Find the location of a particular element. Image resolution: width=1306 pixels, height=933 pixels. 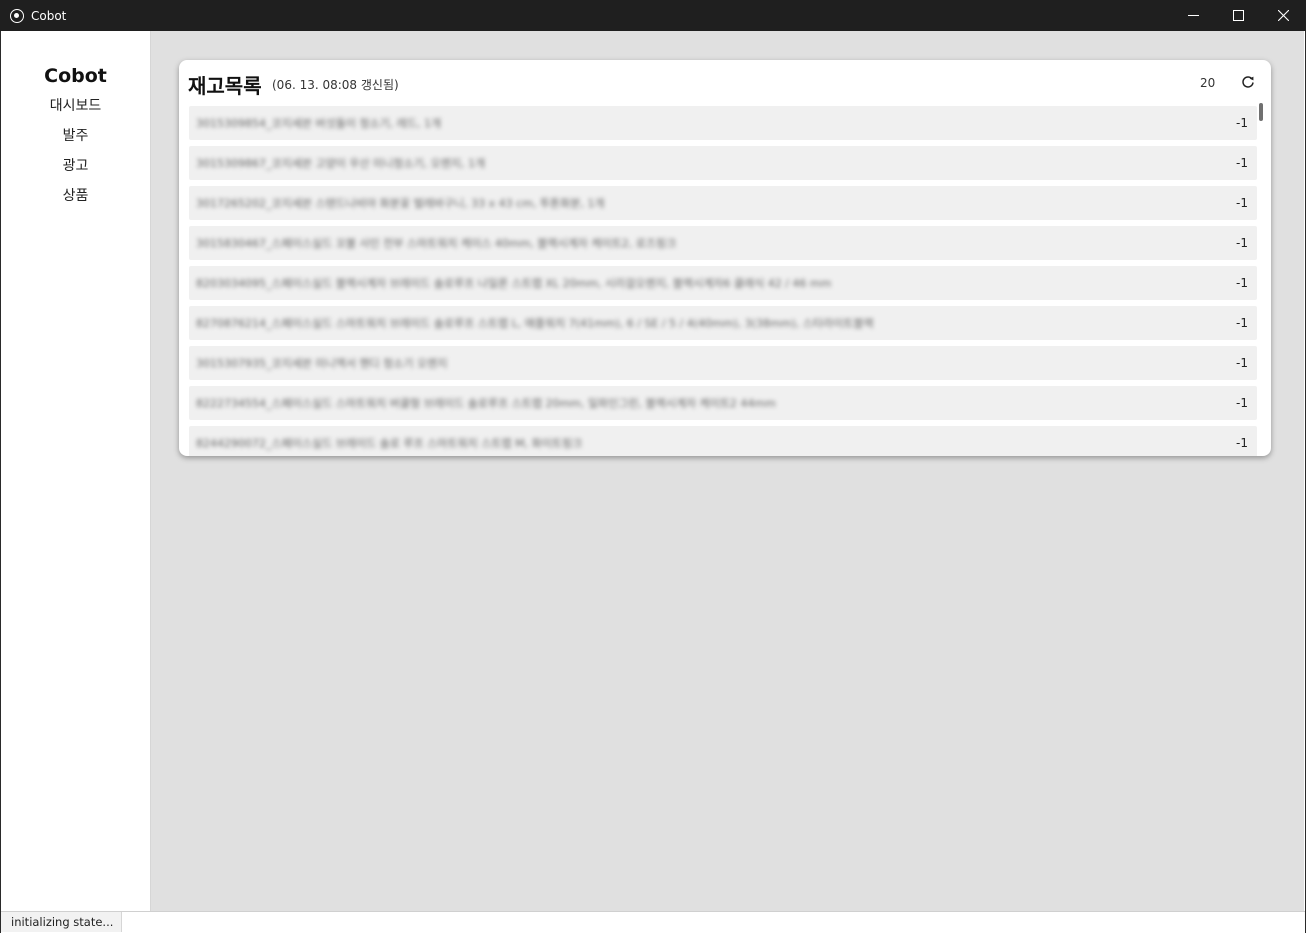

minimize-icon is located at coordinates (1193, 15).